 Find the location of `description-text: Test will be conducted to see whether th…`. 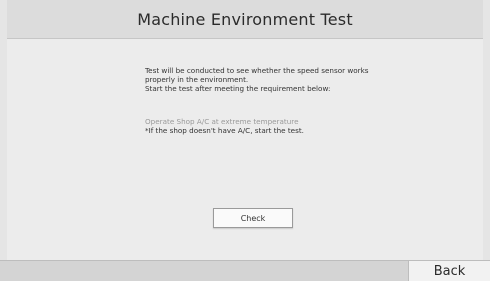

description-text: Test will be conducted to see whether th… is located at coordinates (265, 80).